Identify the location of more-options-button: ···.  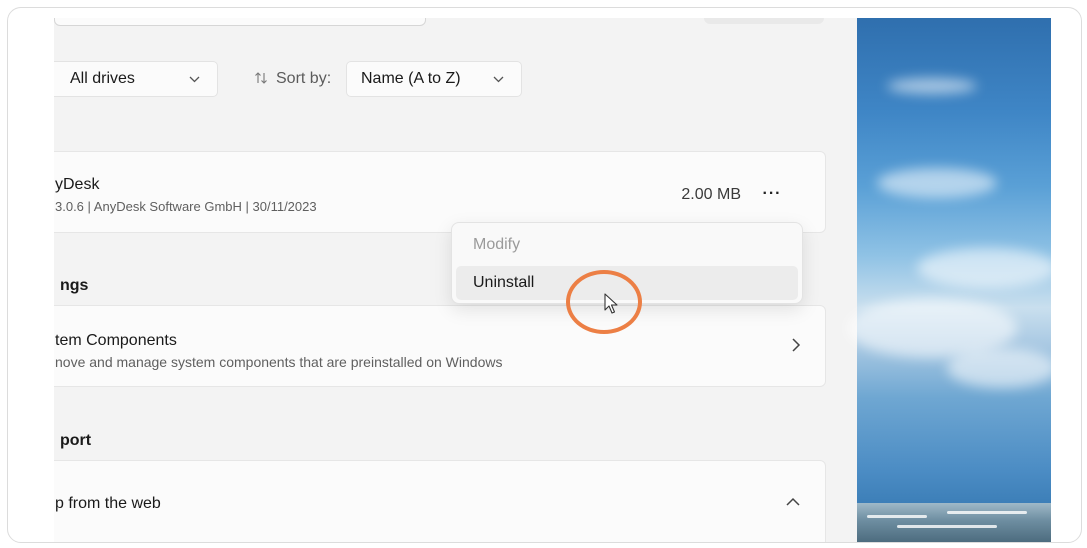
(772, 194).